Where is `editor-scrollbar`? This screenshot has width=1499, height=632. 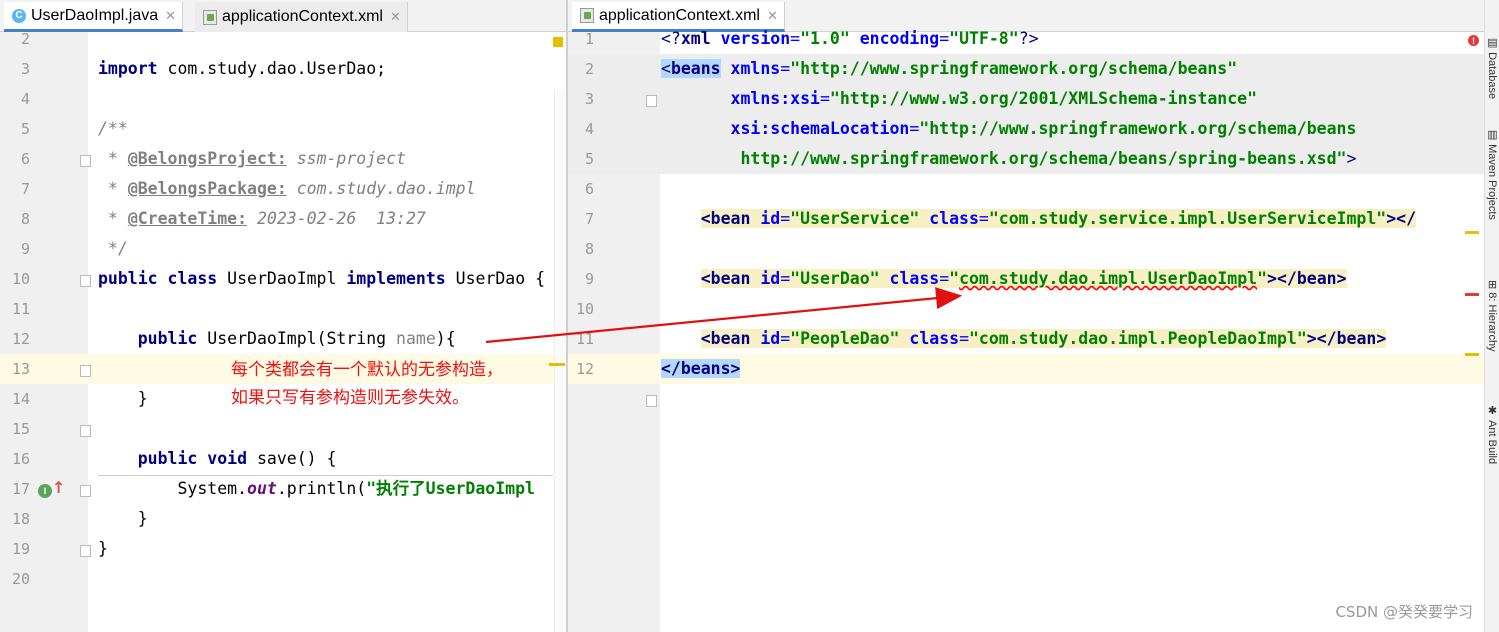
editor-scrollbar is located at coordinates (560, 361).